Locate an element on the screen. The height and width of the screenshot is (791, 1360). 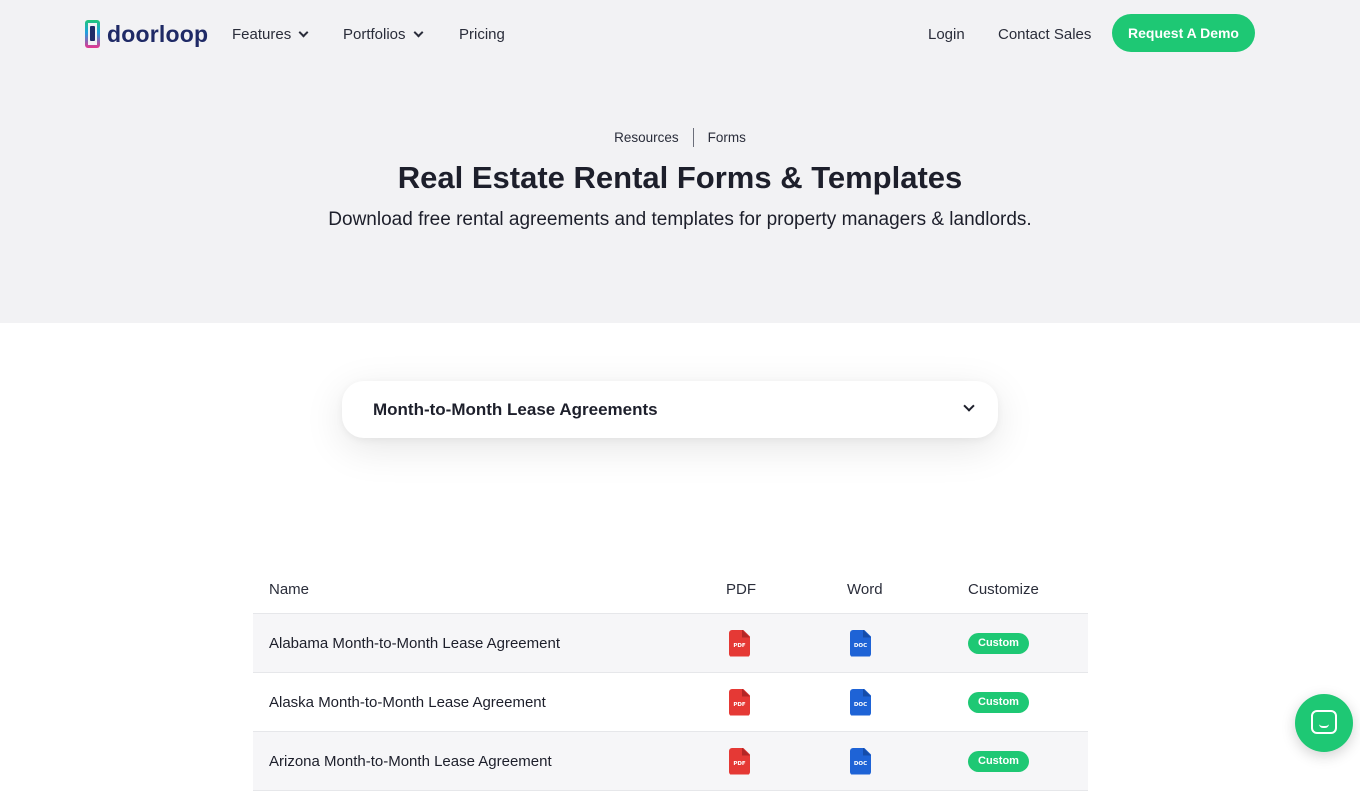
form-name: Arizona Month-to-Month Lease Agreement is located at coordinates (489, 761).